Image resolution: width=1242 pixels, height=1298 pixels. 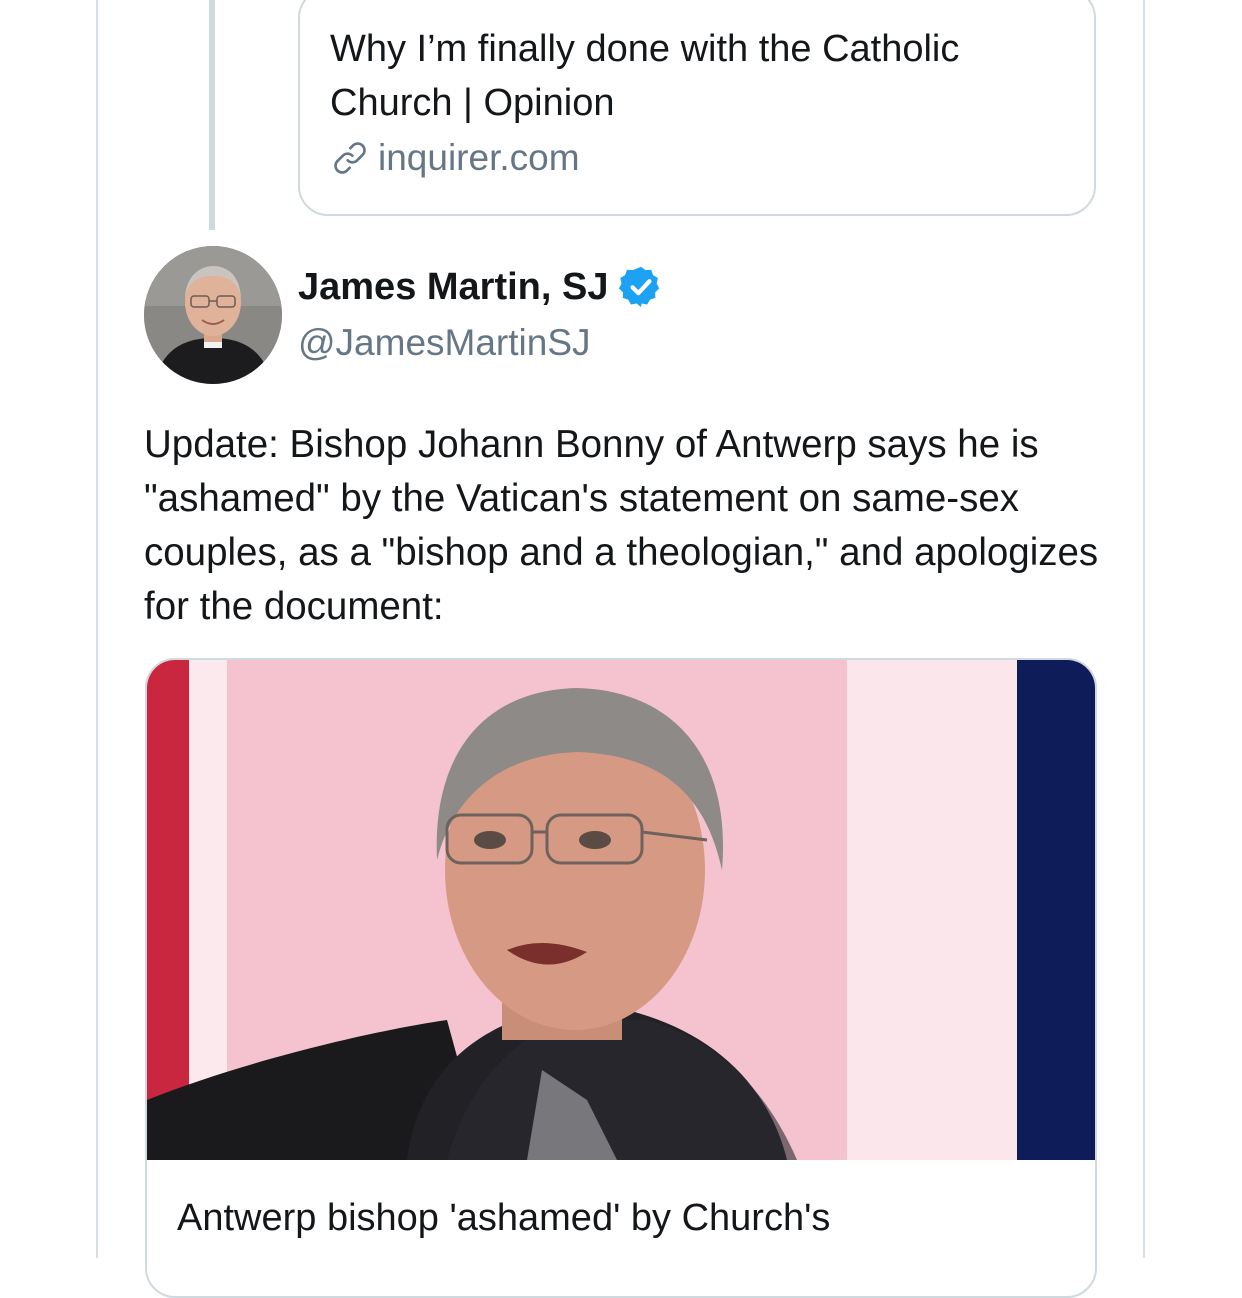 I want to click on avatar, so click(x=213, y=315).